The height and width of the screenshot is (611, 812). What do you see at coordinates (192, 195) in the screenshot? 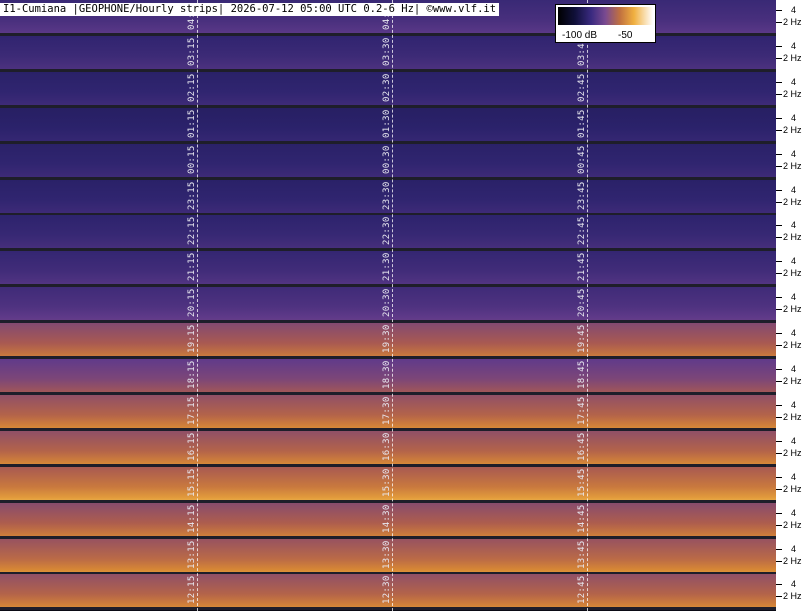
I see `time-label: 23:15` at bounding box center [192, 195].